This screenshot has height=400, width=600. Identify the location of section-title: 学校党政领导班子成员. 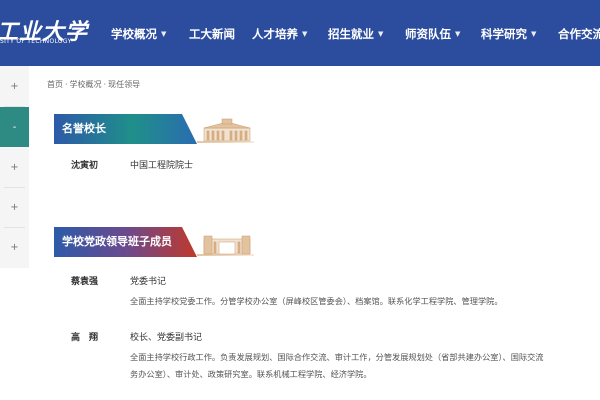
(117, 241).